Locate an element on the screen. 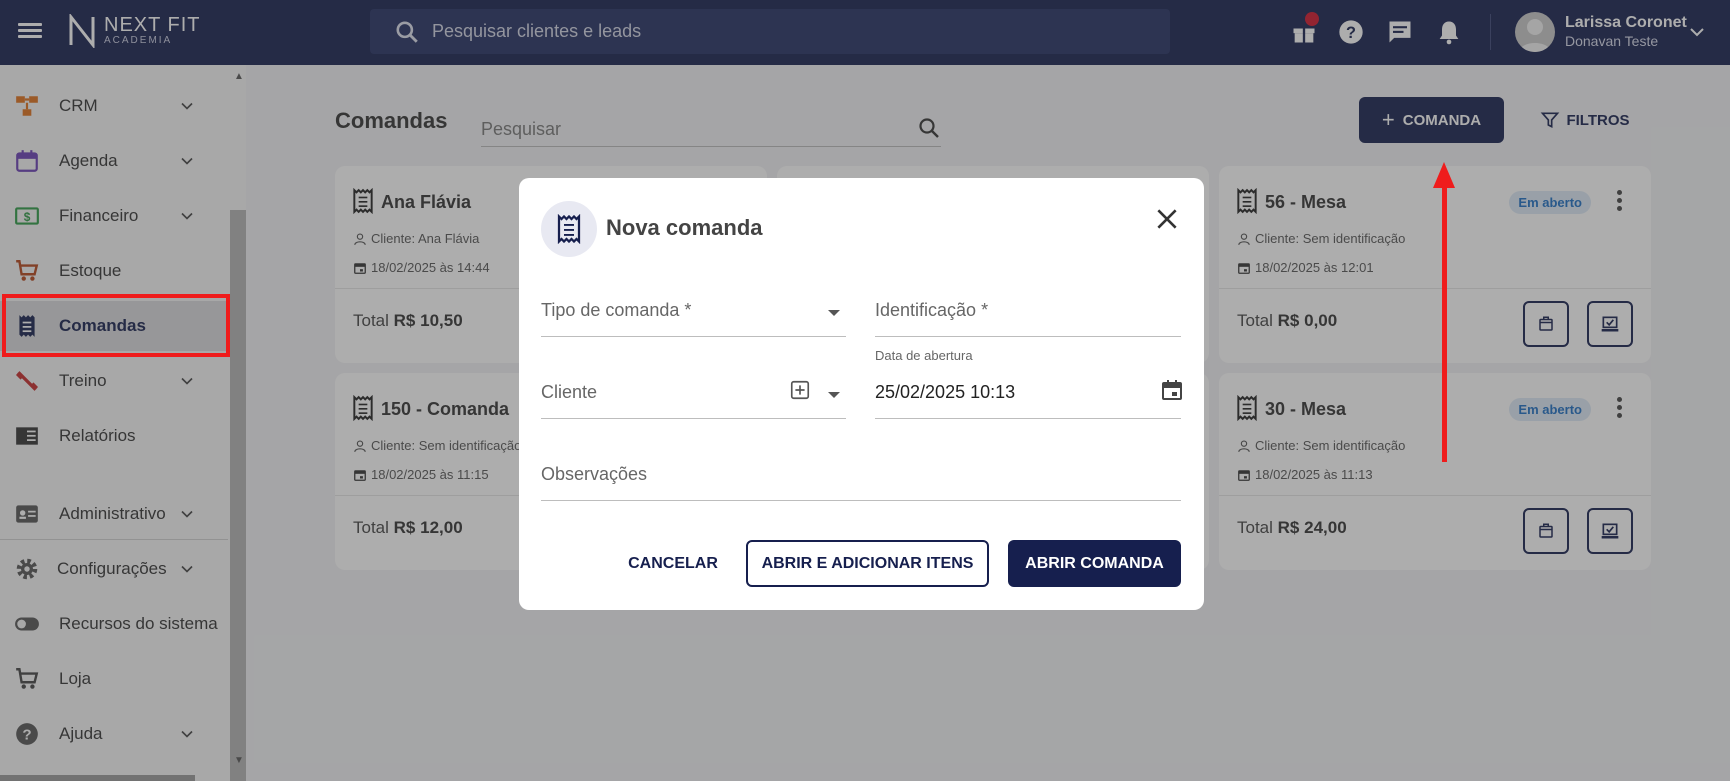  observacoes-label: Observações is located at coordinates (594, 474).